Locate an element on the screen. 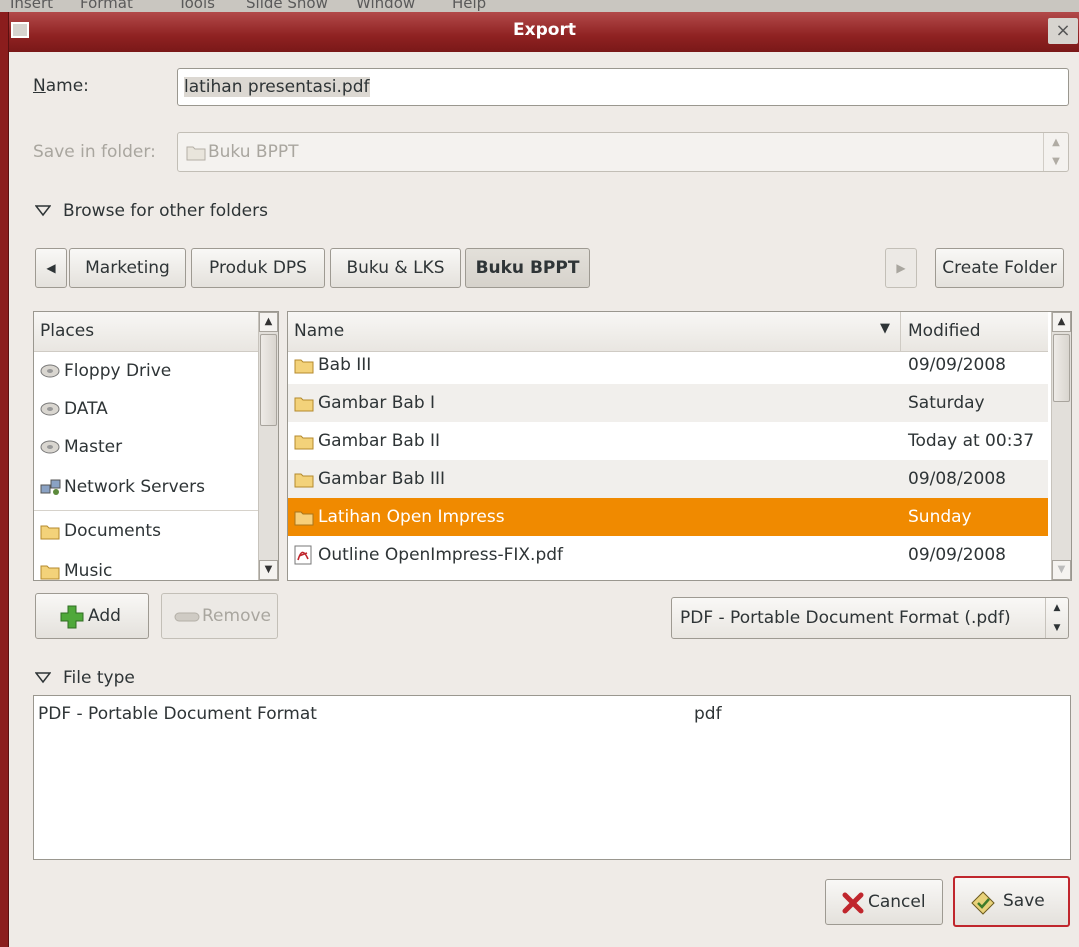 This screenshot has height=947, width=1079. path-crumb-buku-lks: Buku & LKS is located at coordinates (395, 268).